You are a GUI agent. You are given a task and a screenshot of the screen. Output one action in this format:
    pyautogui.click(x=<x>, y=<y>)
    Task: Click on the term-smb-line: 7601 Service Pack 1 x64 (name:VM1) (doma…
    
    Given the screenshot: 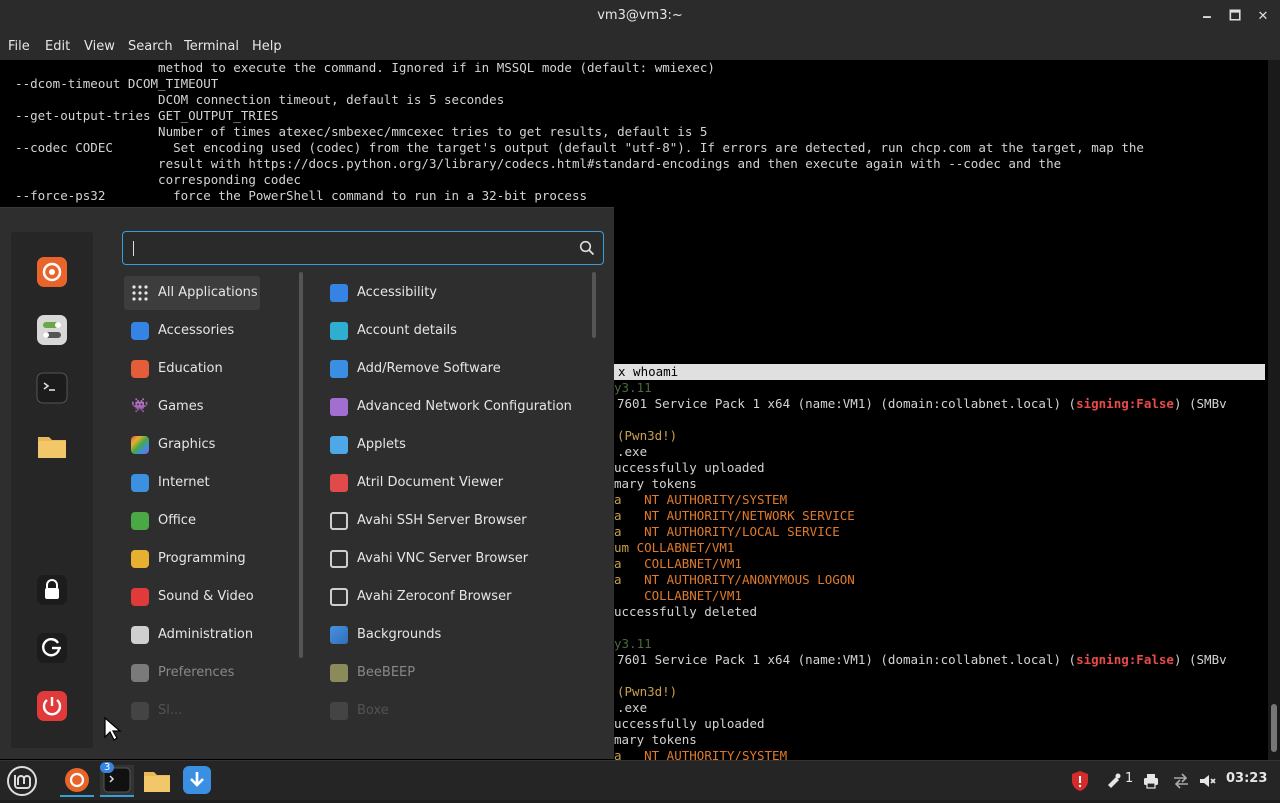 What is the action you would take?
    pyautogui.click(x=922, y=404)
    